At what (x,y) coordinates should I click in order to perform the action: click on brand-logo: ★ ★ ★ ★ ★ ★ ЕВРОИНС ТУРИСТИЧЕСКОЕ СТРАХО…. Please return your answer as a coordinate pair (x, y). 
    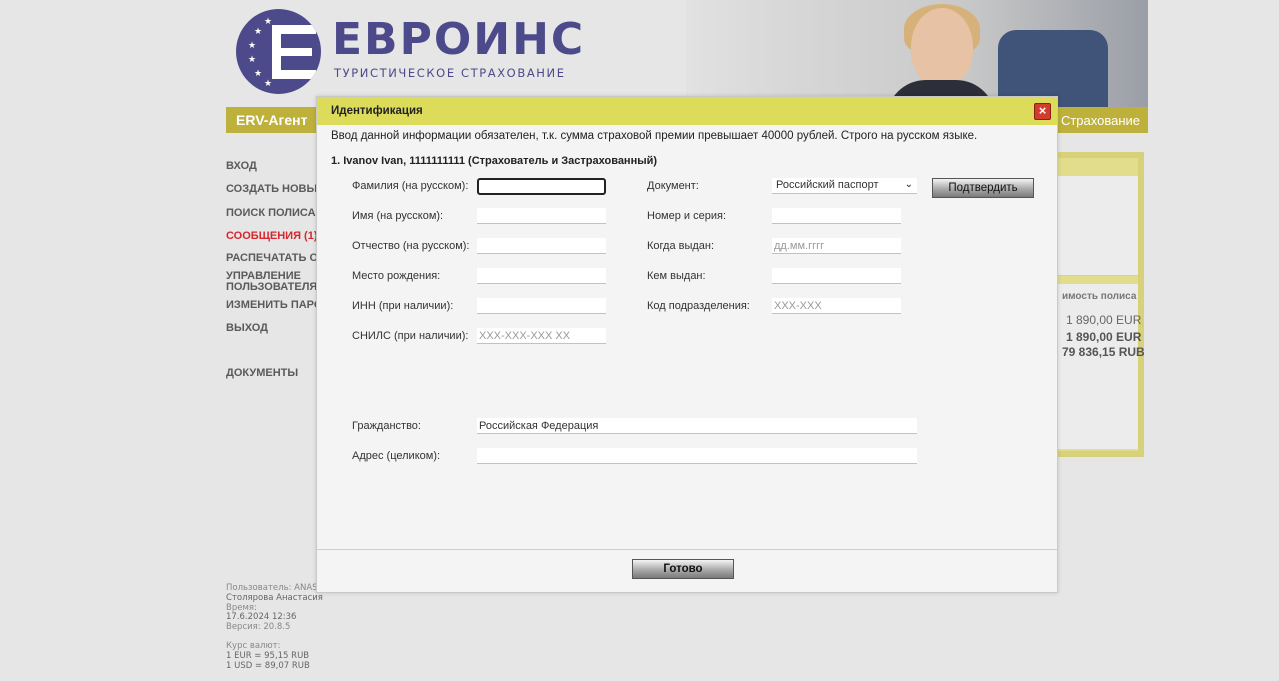
    Looking at the image, I should click on (409, 52).